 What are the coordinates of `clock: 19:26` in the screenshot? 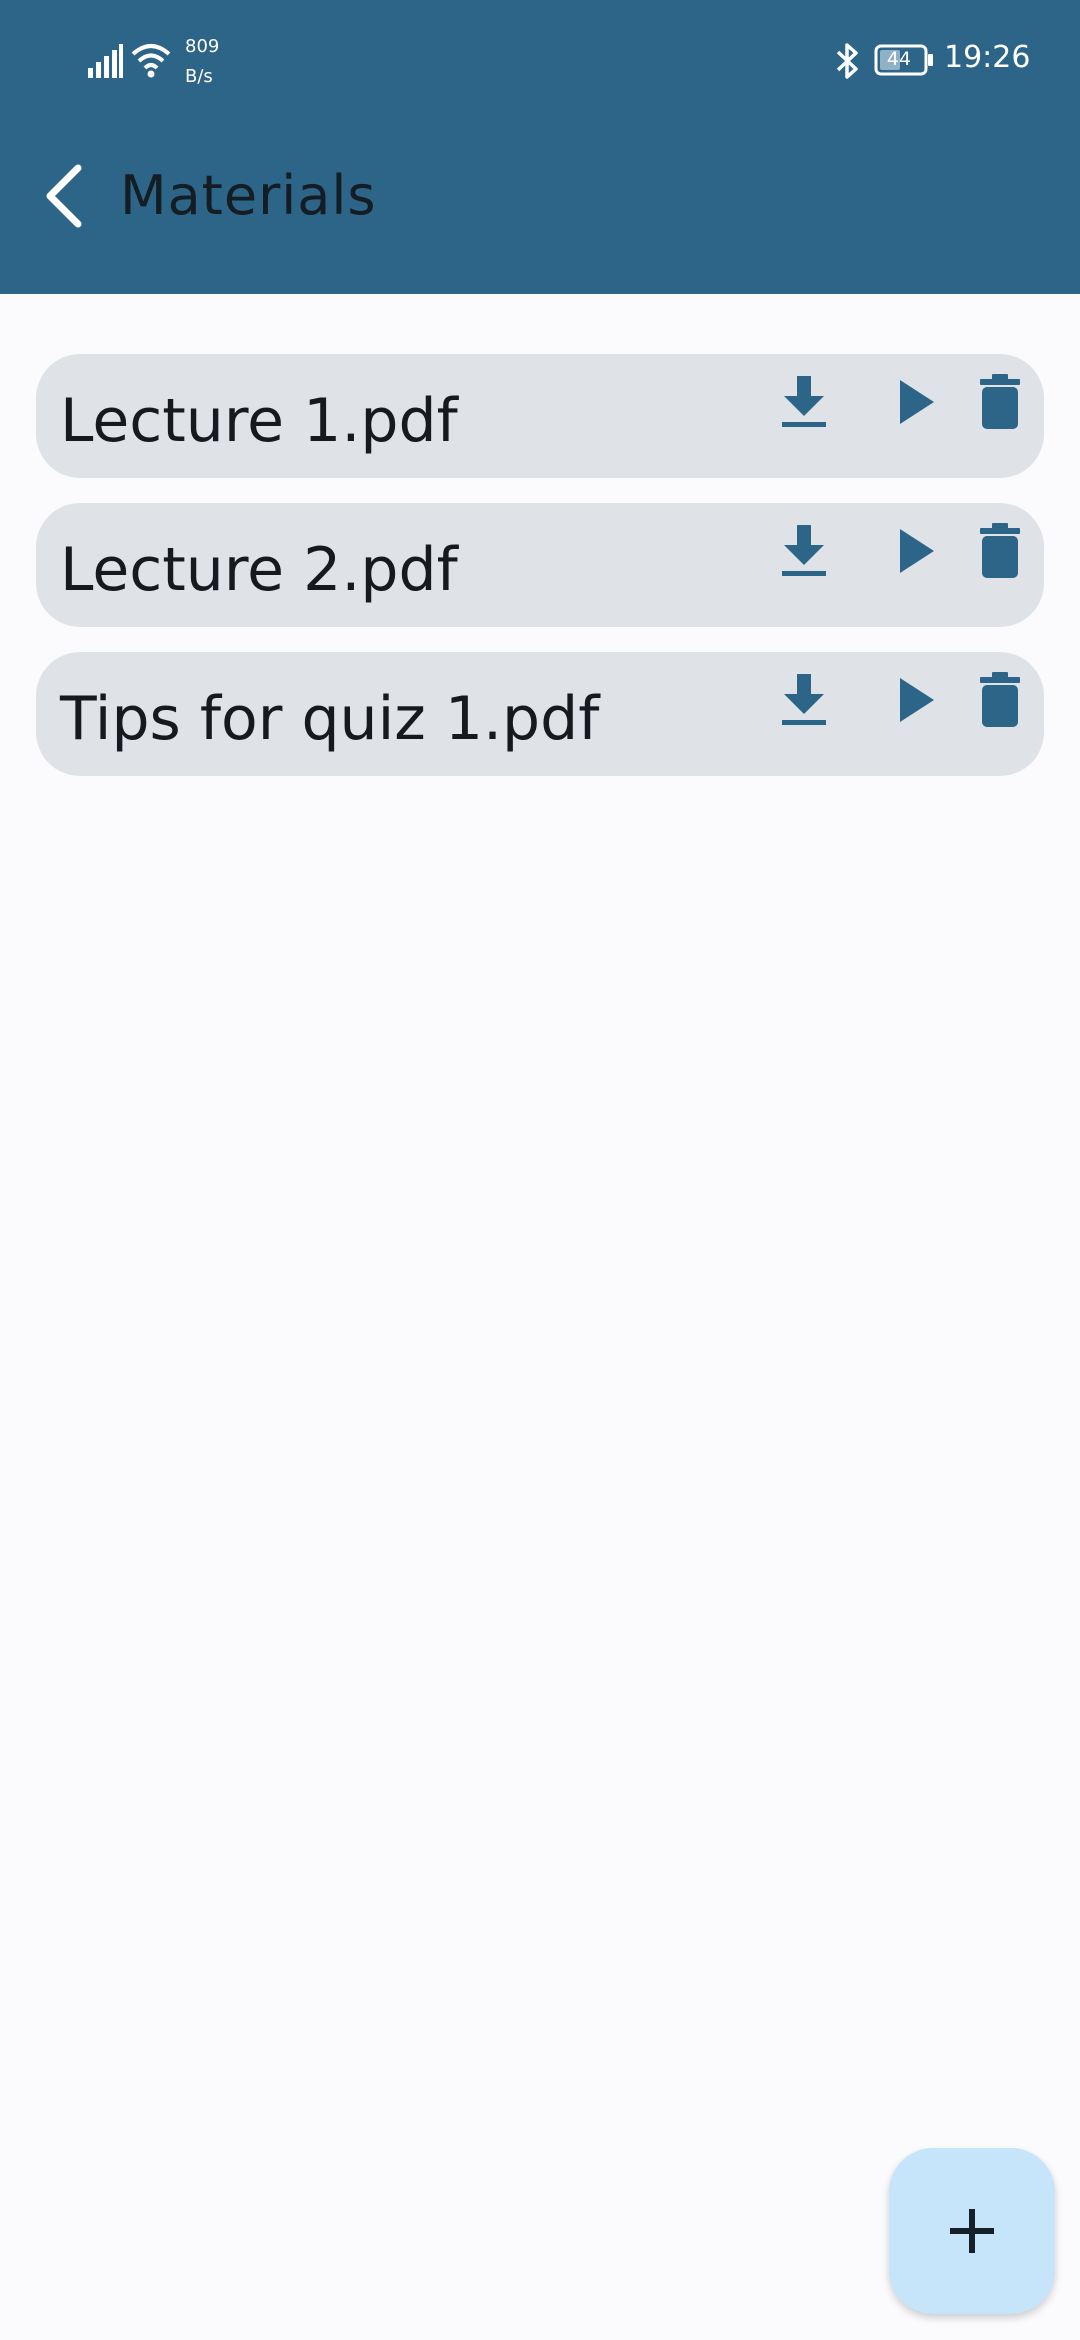 It's located at (987, 57).